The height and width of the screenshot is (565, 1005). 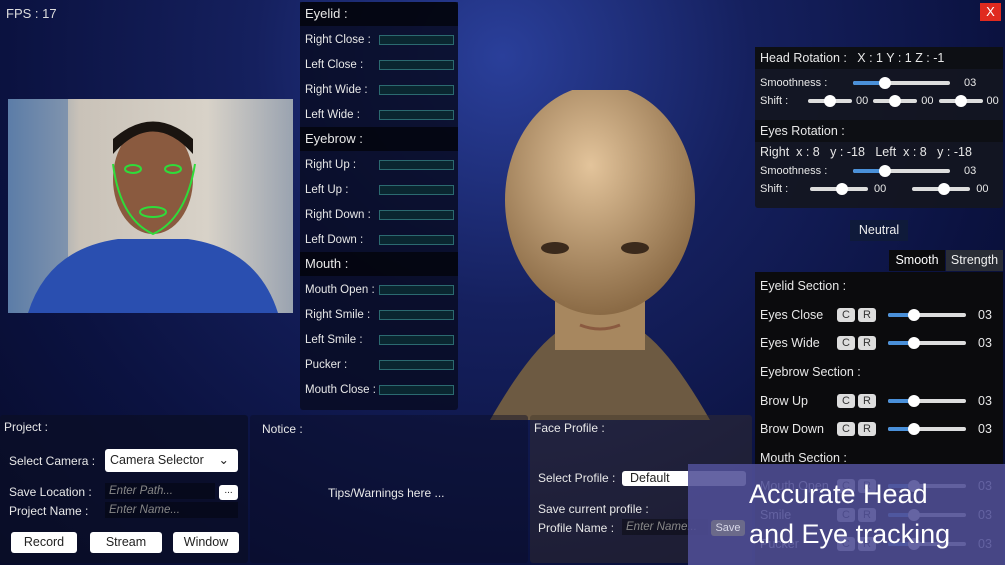 What do you see at coordinates (830, 101) in the screenshot?
I see `head-shift-x-slider` at bounding box center [830, 101].